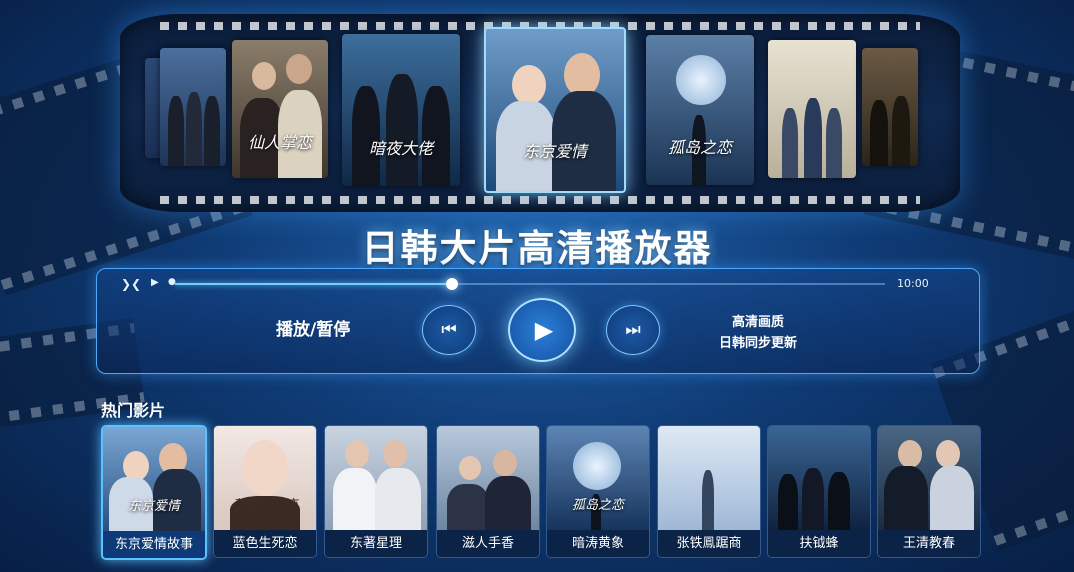 The height and width of the screenshot is (572, 1074). I want to click on movie-card-title: 王清教春, so click(929, 543).